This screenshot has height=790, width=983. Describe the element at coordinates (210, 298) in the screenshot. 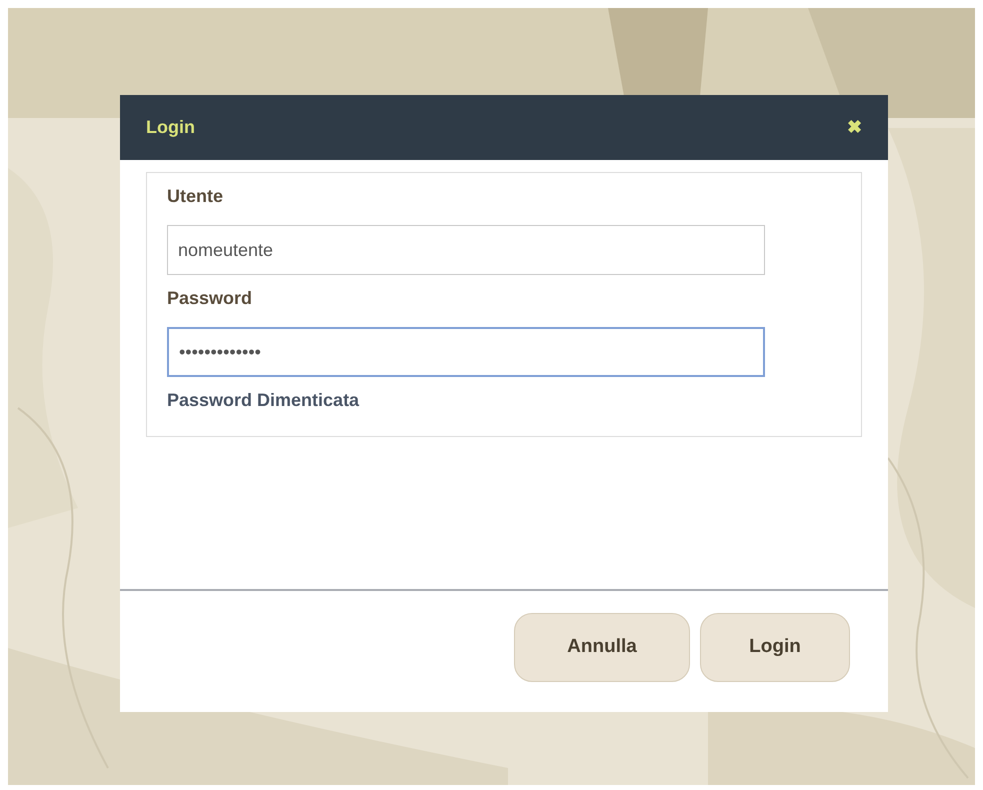

I see `field-label: Password` at that location.